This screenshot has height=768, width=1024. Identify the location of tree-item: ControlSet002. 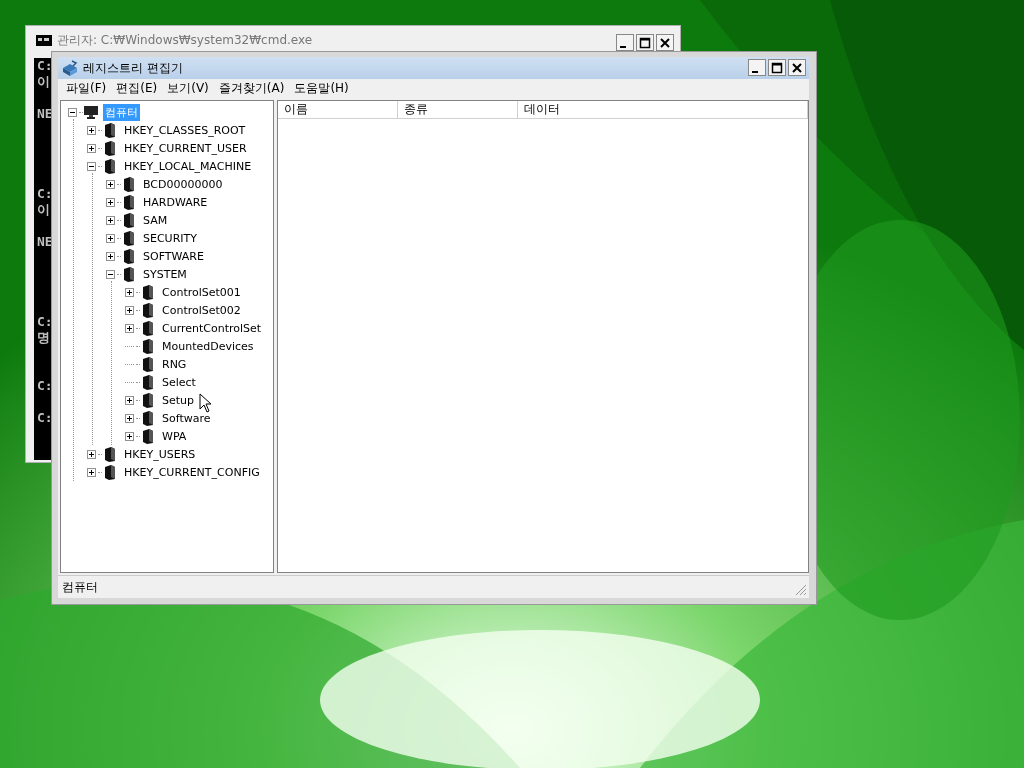
(201, 310).